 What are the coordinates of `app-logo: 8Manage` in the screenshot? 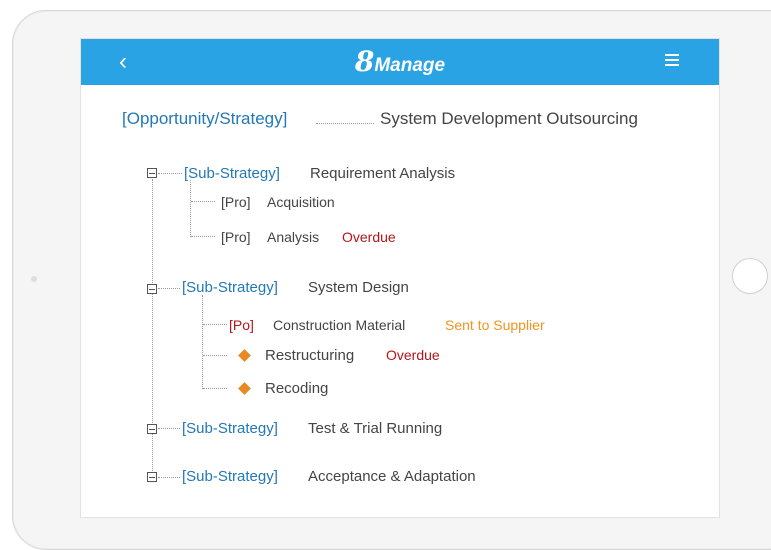 It's located at (400, 61).